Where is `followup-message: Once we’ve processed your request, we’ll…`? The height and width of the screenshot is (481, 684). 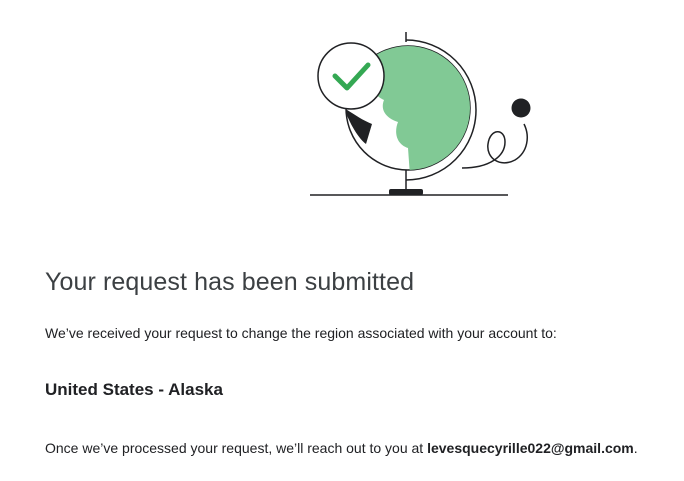 followup-message: Once we’ve processed your request, we’ll… is located at coordinates (341, 448).